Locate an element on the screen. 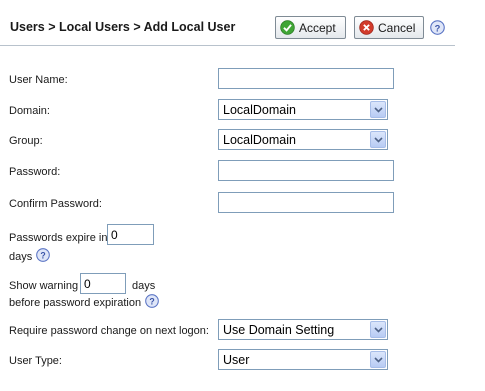 Image resolution: width=485 pixels, height=391 pixels. user-type-label: User Type: is located at coordinates (35, 361).